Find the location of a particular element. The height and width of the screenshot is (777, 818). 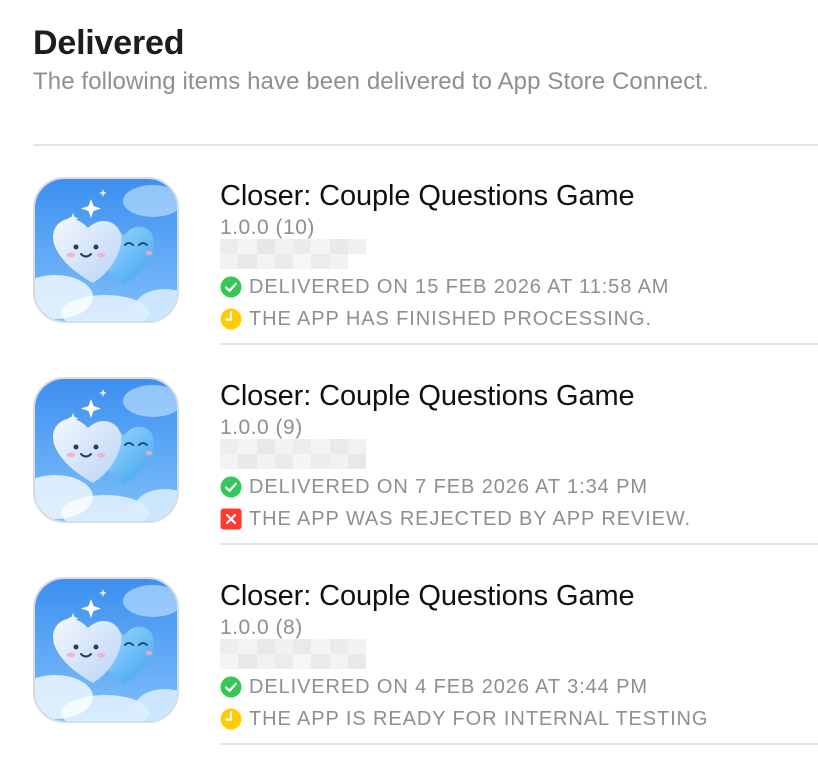

delivered-status: DELIVERED ON 4 FEB 2026 AT 3:44 PM is located at coordinates (434, 687).